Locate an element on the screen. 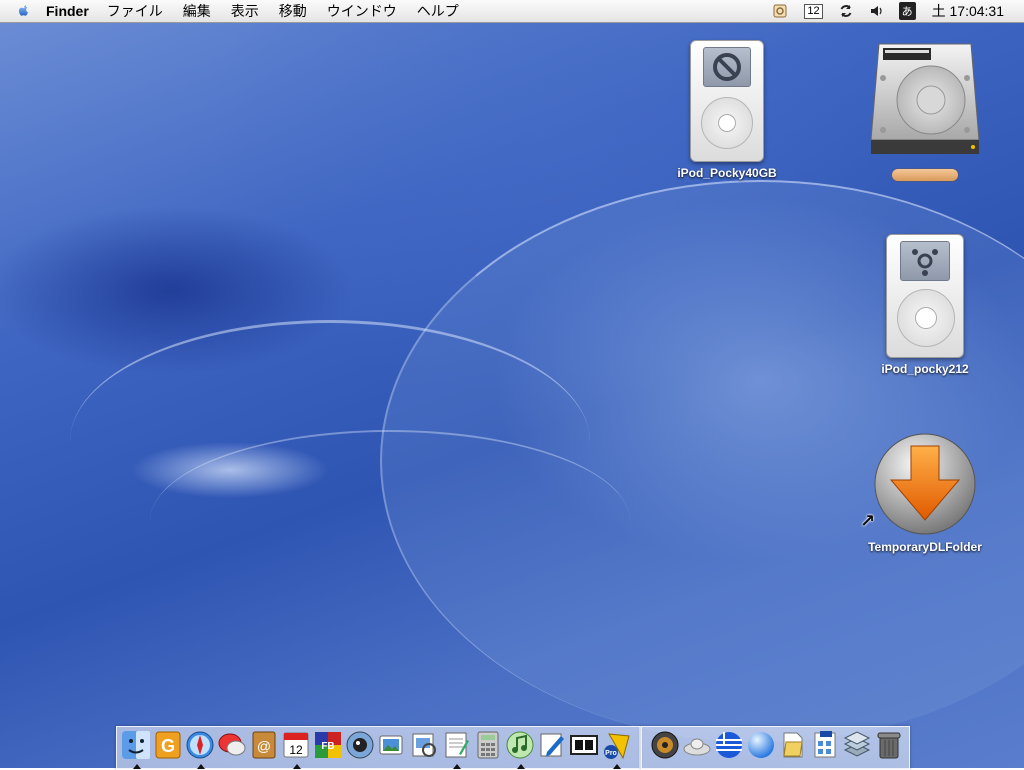 This screenshot has width=1024, height=770. pro-app-icon: Pro is located at coordinates (616, 749).